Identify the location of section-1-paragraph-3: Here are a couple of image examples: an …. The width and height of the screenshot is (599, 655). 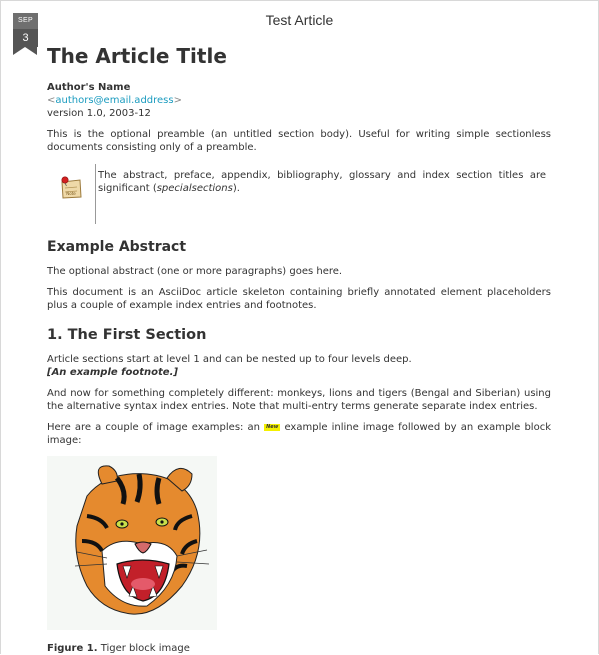
(299, 434).